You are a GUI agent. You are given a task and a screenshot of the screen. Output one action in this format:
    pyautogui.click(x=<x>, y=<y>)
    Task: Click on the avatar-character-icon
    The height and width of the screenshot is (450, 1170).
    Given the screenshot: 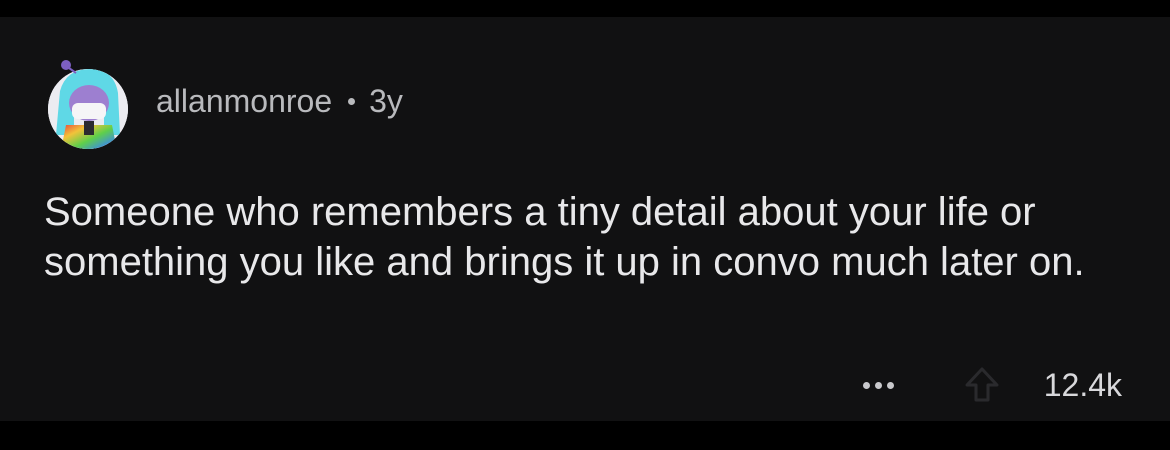 What is the action you would take?
    pyautogui.click(x=88, y=104)
    